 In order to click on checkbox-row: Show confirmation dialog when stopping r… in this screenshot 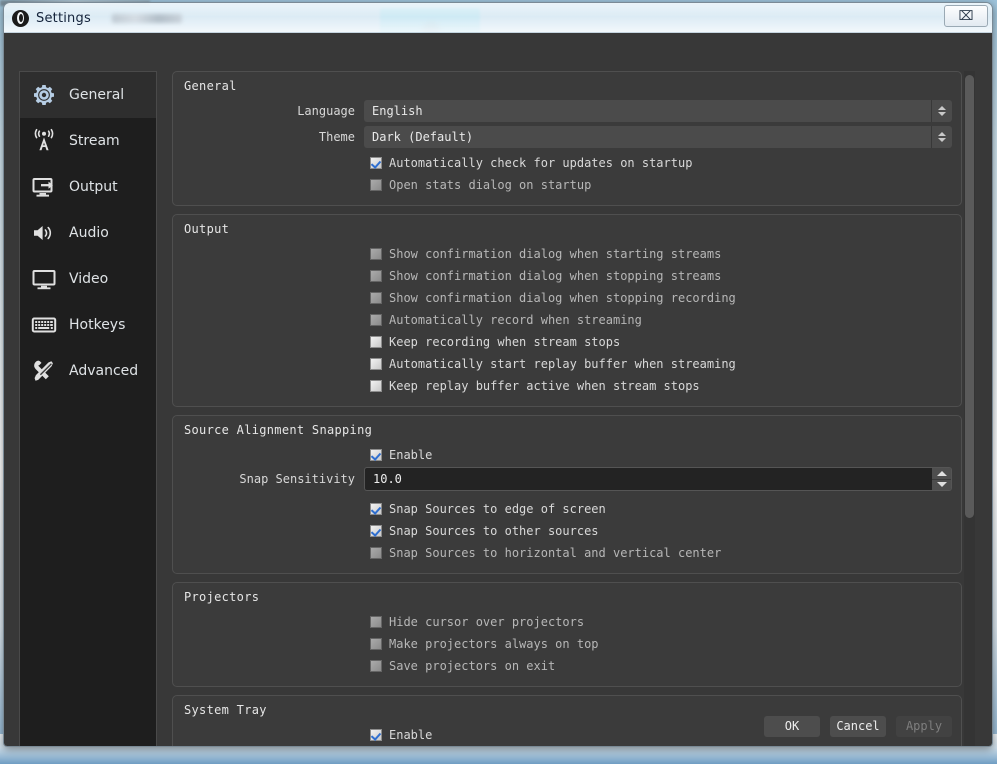, I will do `click(567, 298)`.